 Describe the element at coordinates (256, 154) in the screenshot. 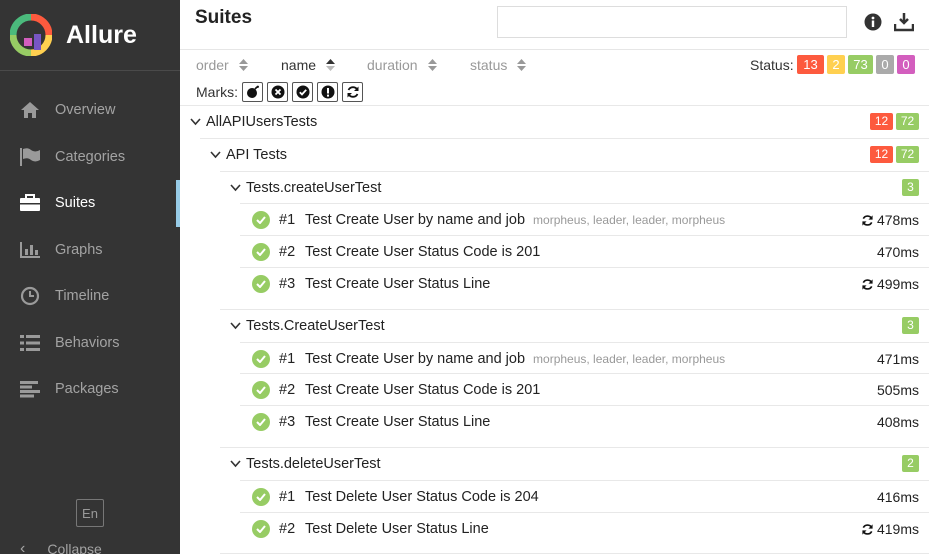

I see `tree-node-label: API Tests` at that location.